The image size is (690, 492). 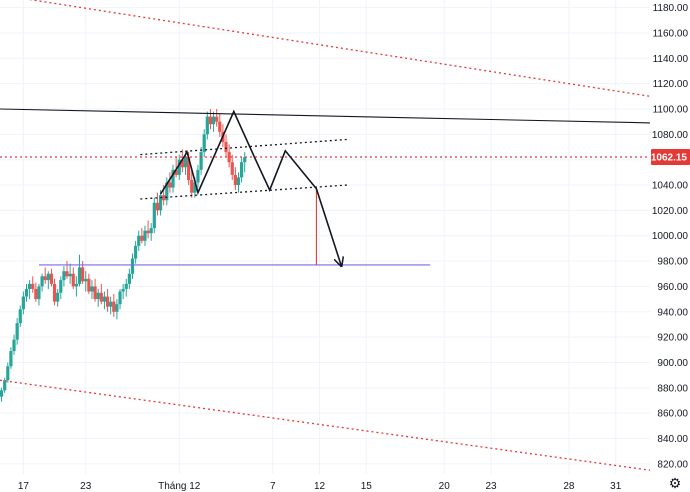 What do you see at coordinates (672, 262) in the screenshot?
I see `y-tick-label: 980.00` at bounding box center [672, 262].